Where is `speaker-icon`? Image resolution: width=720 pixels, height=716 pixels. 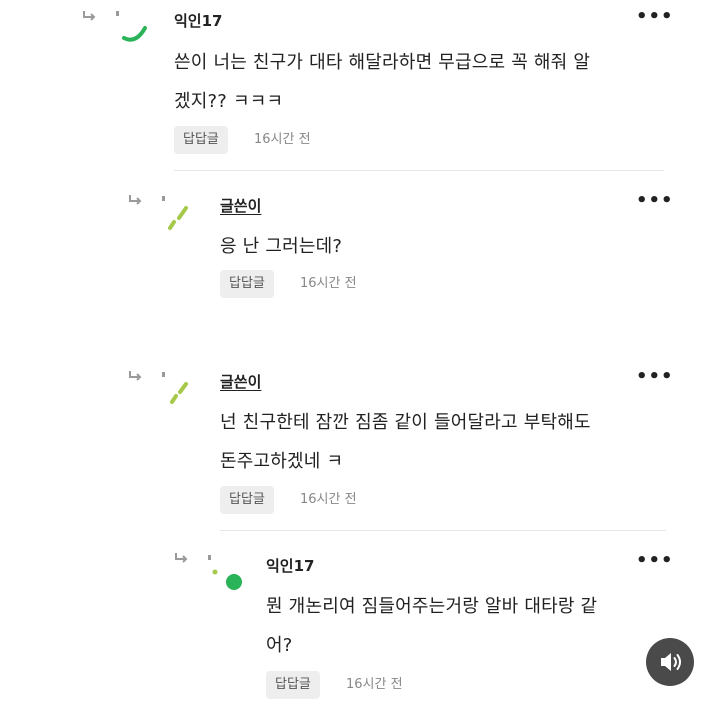
speaker-icon is located at coordinates (671, 662).